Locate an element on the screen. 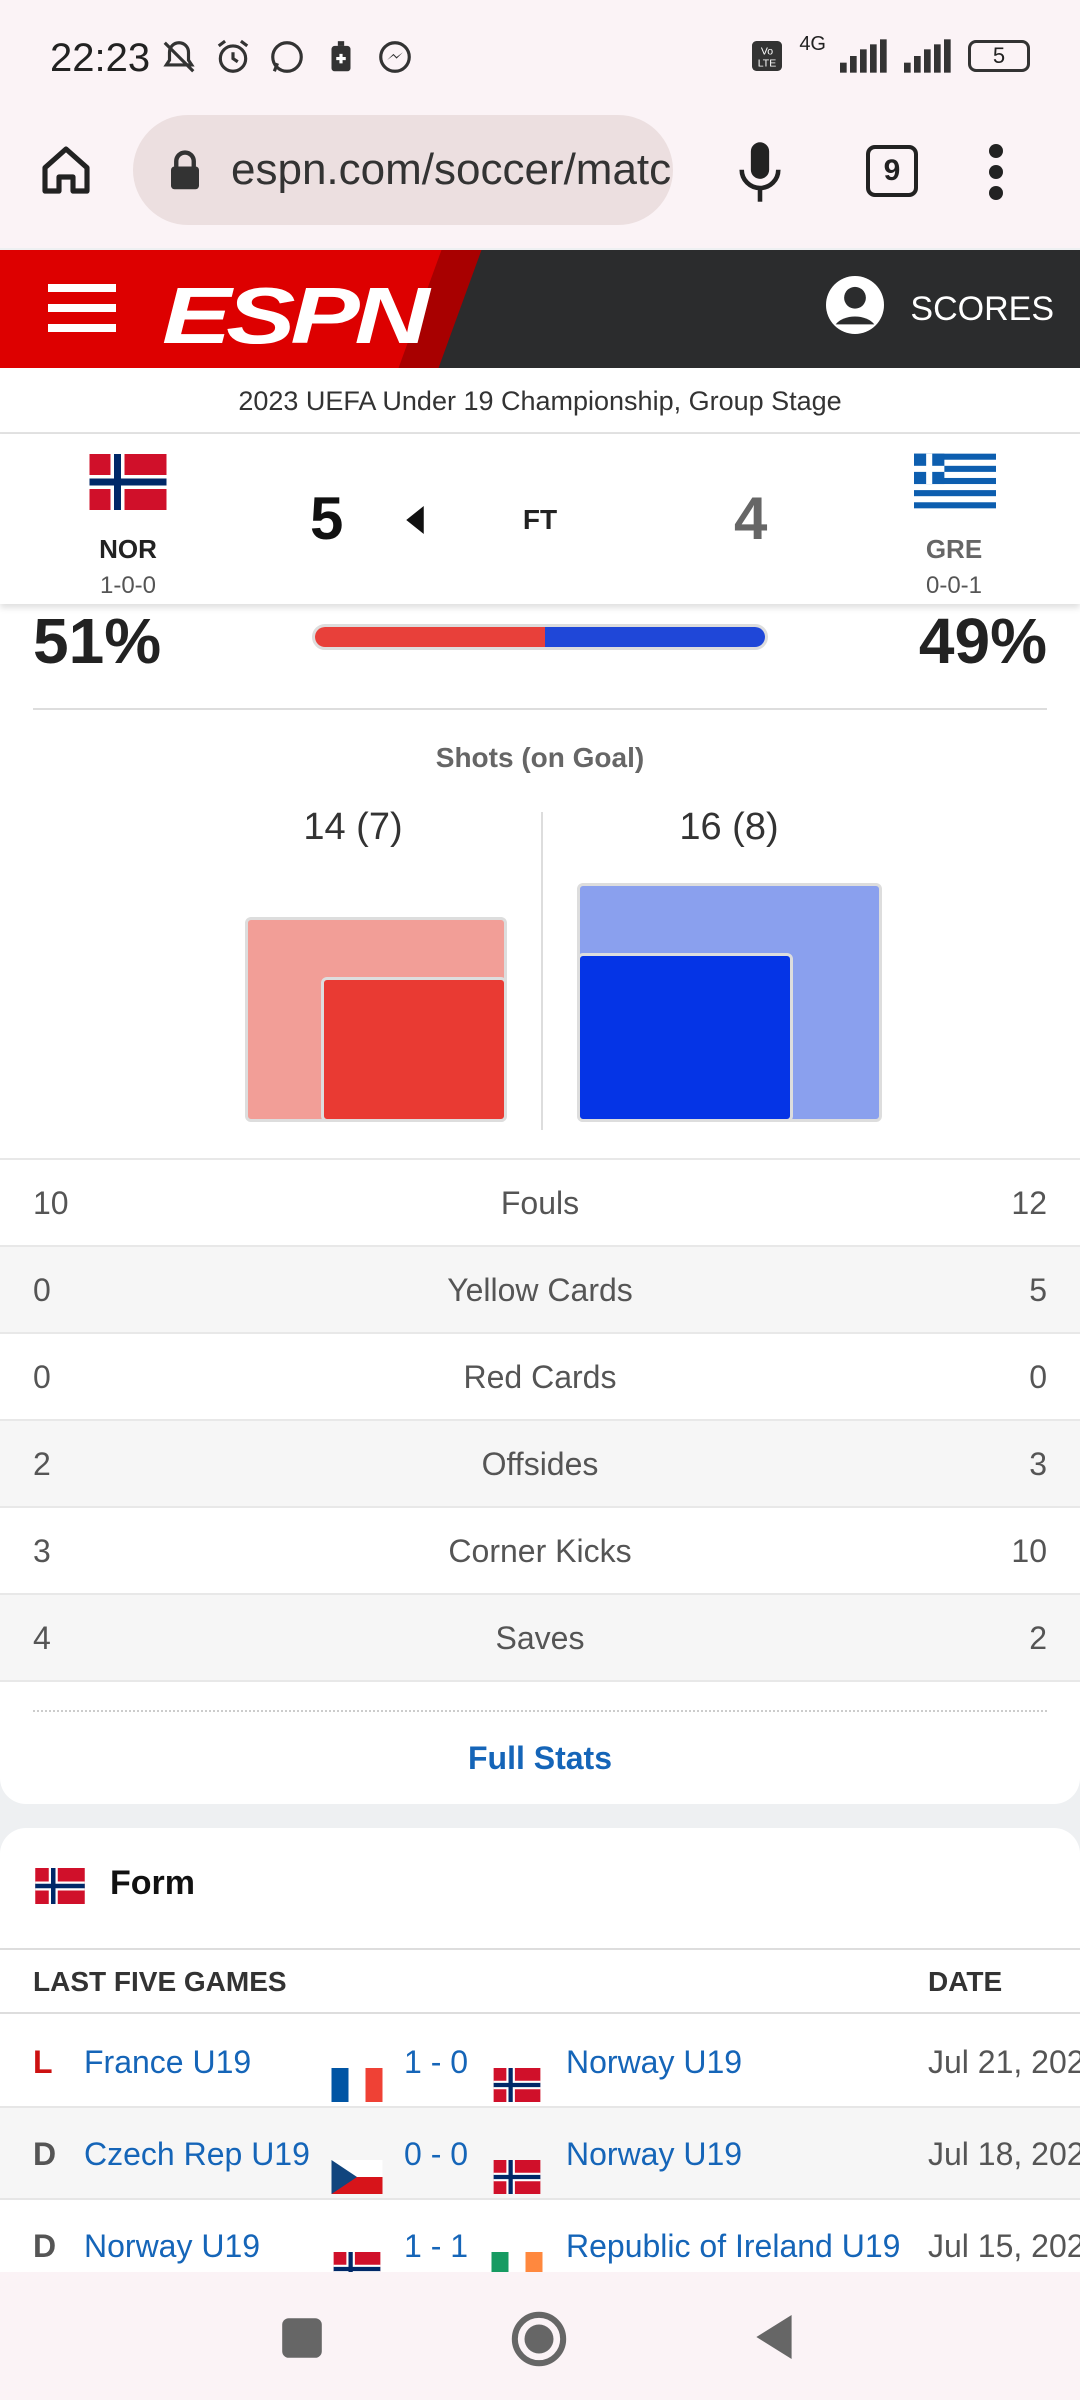 Image resolution: width=1080 pixels, height=2400 pixels. away-score: 4 is located at coordinates (751, 518).